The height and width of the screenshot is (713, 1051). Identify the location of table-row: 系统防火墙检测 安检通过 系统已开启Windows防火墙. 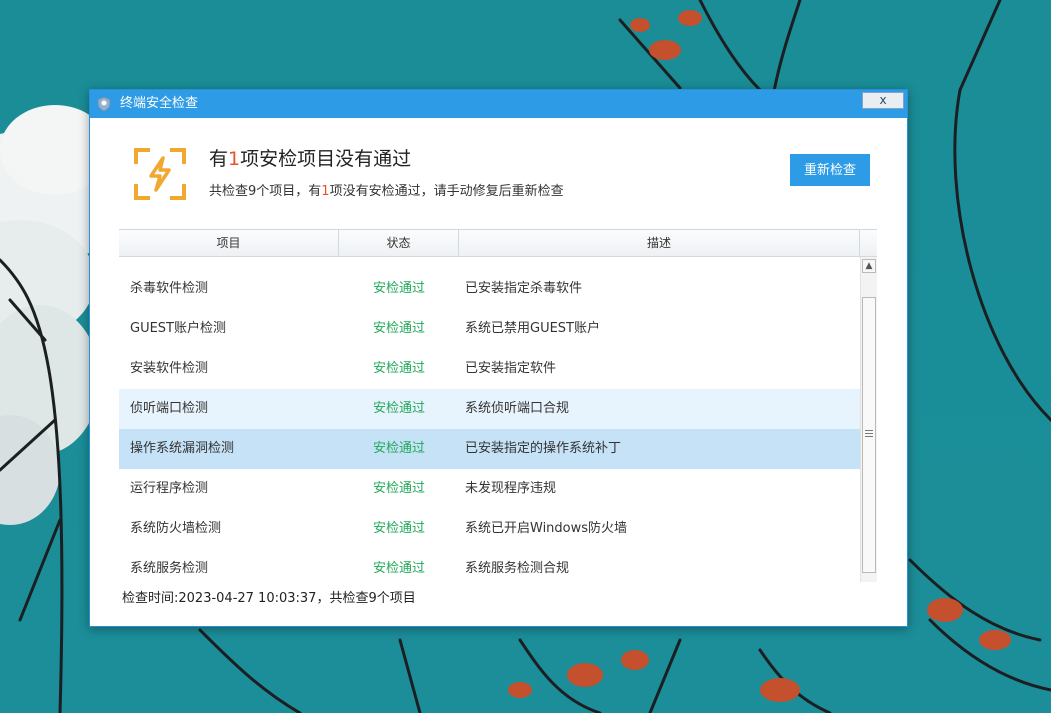
(489, 529).